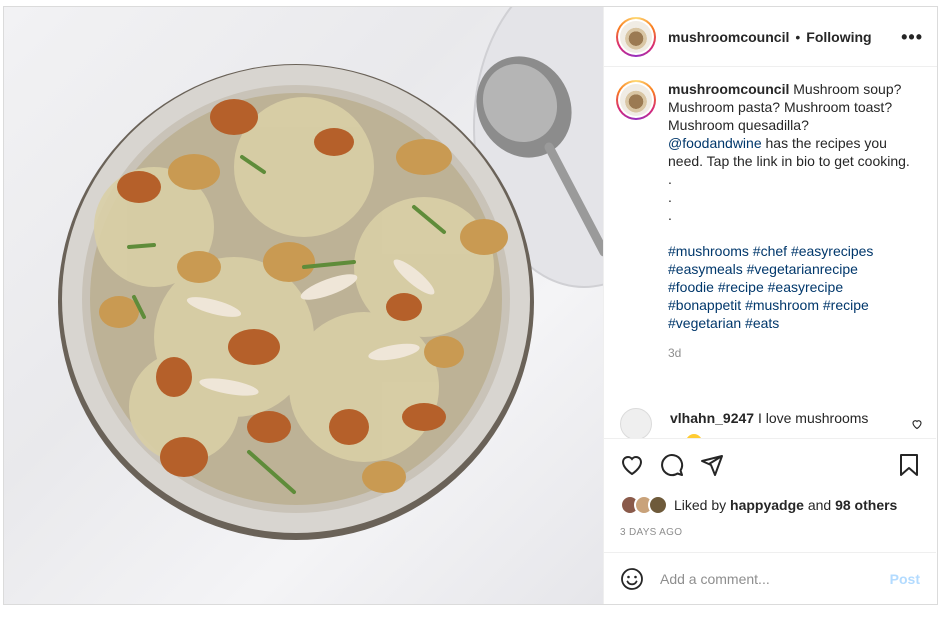 The height and width of the screenshot is (619, 951). Describe the element at coordinates (636, 423) in the screenshot. I see `comment-avatar` at that location.